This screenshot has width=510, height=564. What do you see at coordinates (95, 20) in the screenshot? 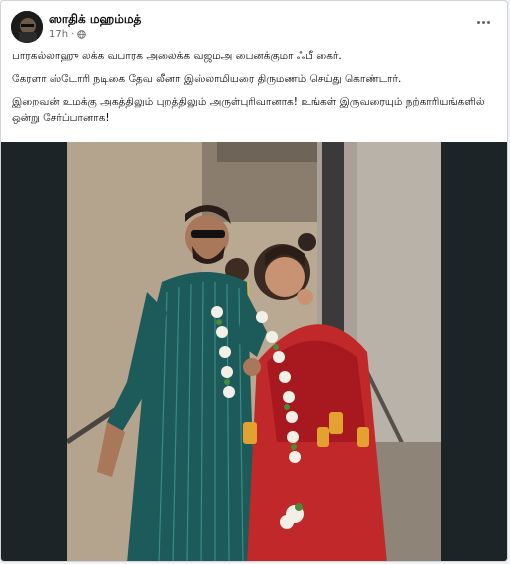
I see `author-name: ஸாதிக் மஹம்மத்` at bounding box center [95, 20].